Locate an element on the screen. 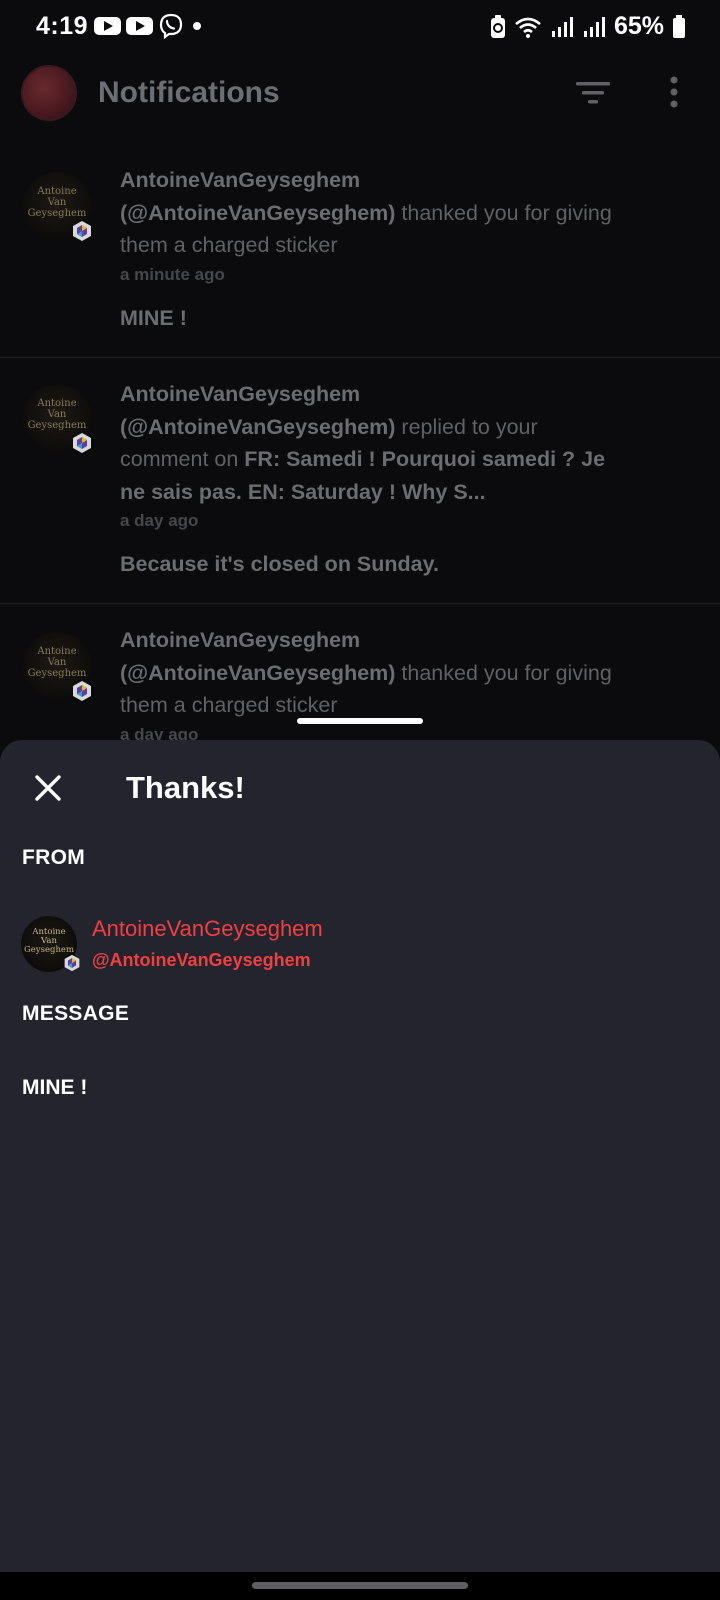  battery-icon is located at coordinates (679, 26).